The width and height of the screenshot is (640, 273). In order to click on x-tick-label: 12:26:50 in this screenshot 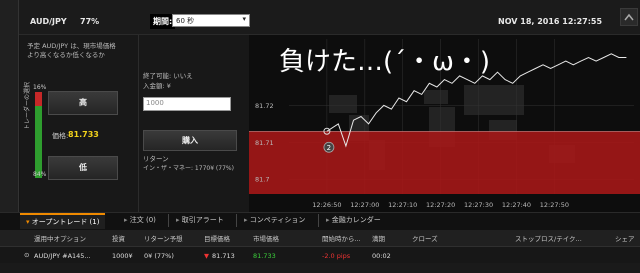, I will do `click(326, 205)`.